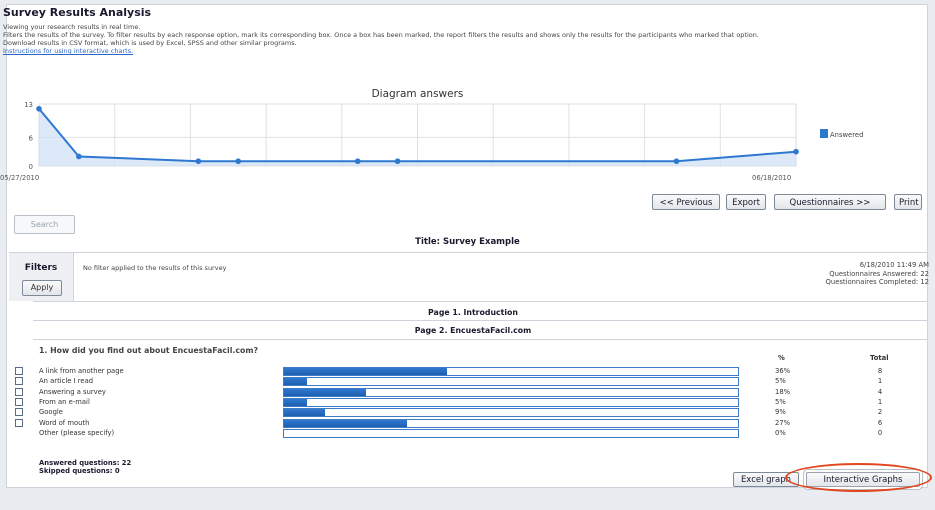 The height and width of the screenshot is (510, 935). Describe the element at coordinates (824, 133) in the screenshot. I see `legend-swatch` at that location.